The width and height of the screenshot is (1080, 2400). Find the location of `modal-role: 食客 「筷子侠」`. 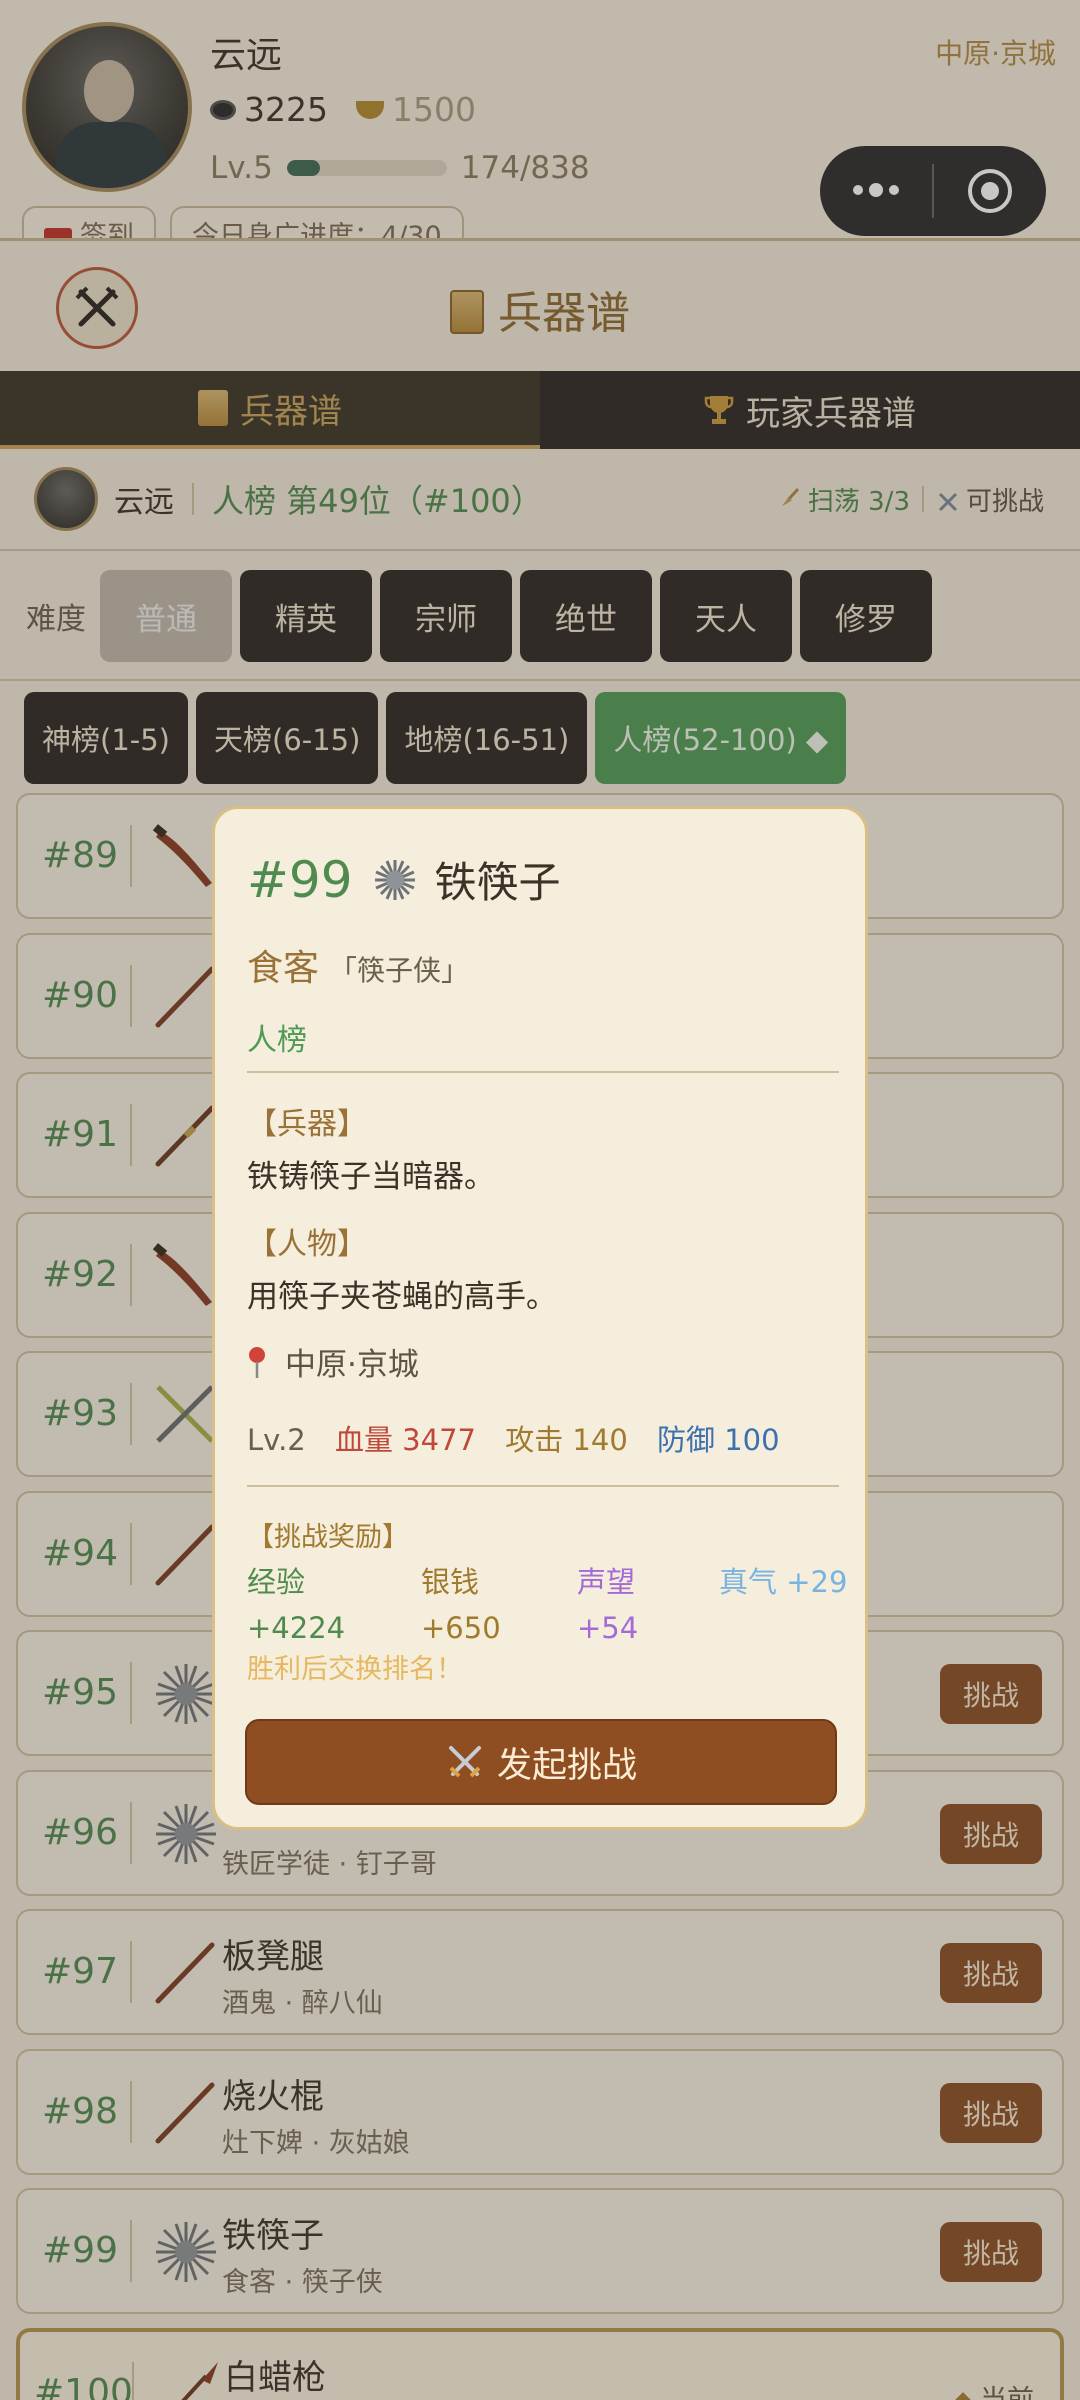

modal-role: 食客 「筷子侠」 is located at coordinates (358, 968).